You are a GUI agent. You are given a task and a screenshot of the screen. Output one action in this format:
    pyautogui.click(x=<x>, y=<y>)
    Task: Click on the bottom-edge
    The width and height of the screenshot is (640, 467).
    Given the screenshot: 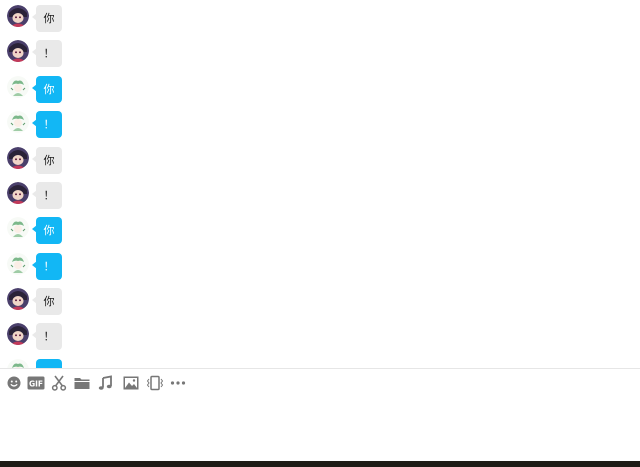 What is the action you would take?
    pyautogui.click(x=320, y=464)
    